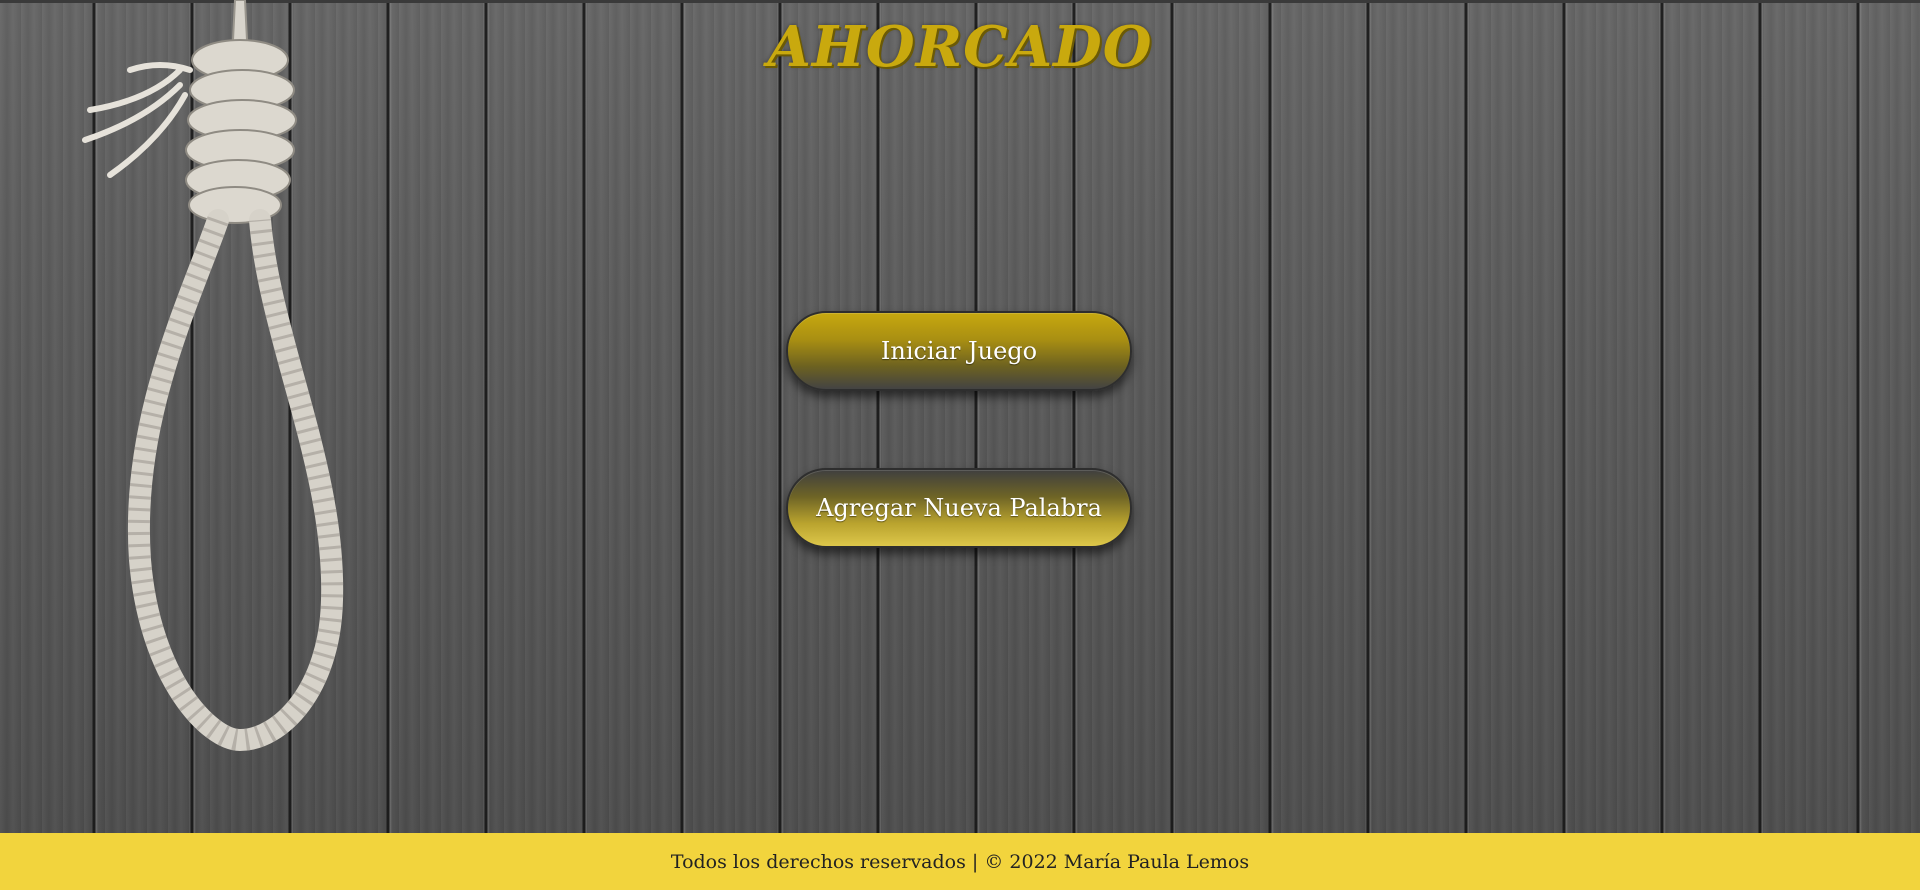  Describe the element at coordinates (213, 376) in the screenshot. I see `noose-rope-illustration` at that location.